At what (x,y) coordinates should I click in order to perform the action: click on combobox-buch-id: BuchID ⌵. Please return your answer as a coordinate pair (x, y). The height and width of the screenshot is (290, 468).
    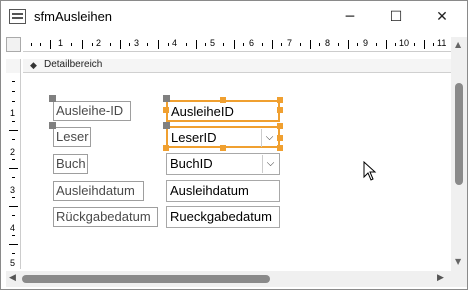
    Looking at the image, I should click on (223, 164).